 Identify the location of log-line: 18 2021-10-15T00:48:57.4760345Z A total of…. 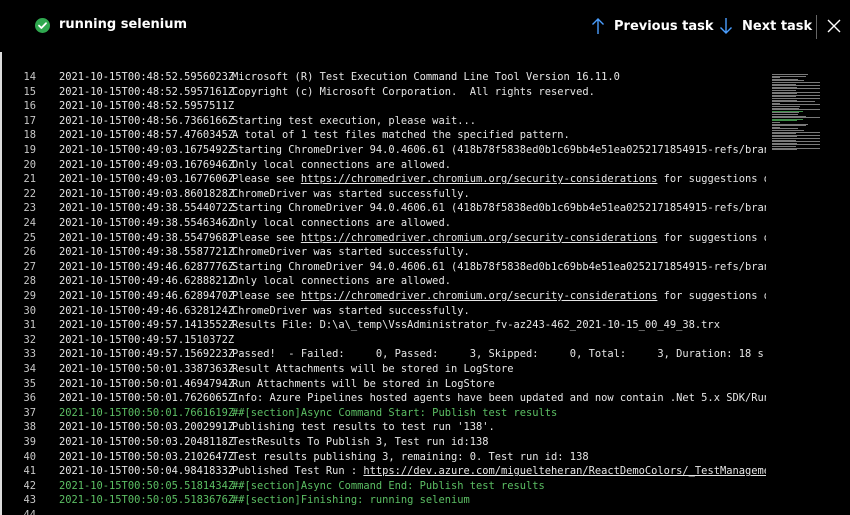
(384, 135).